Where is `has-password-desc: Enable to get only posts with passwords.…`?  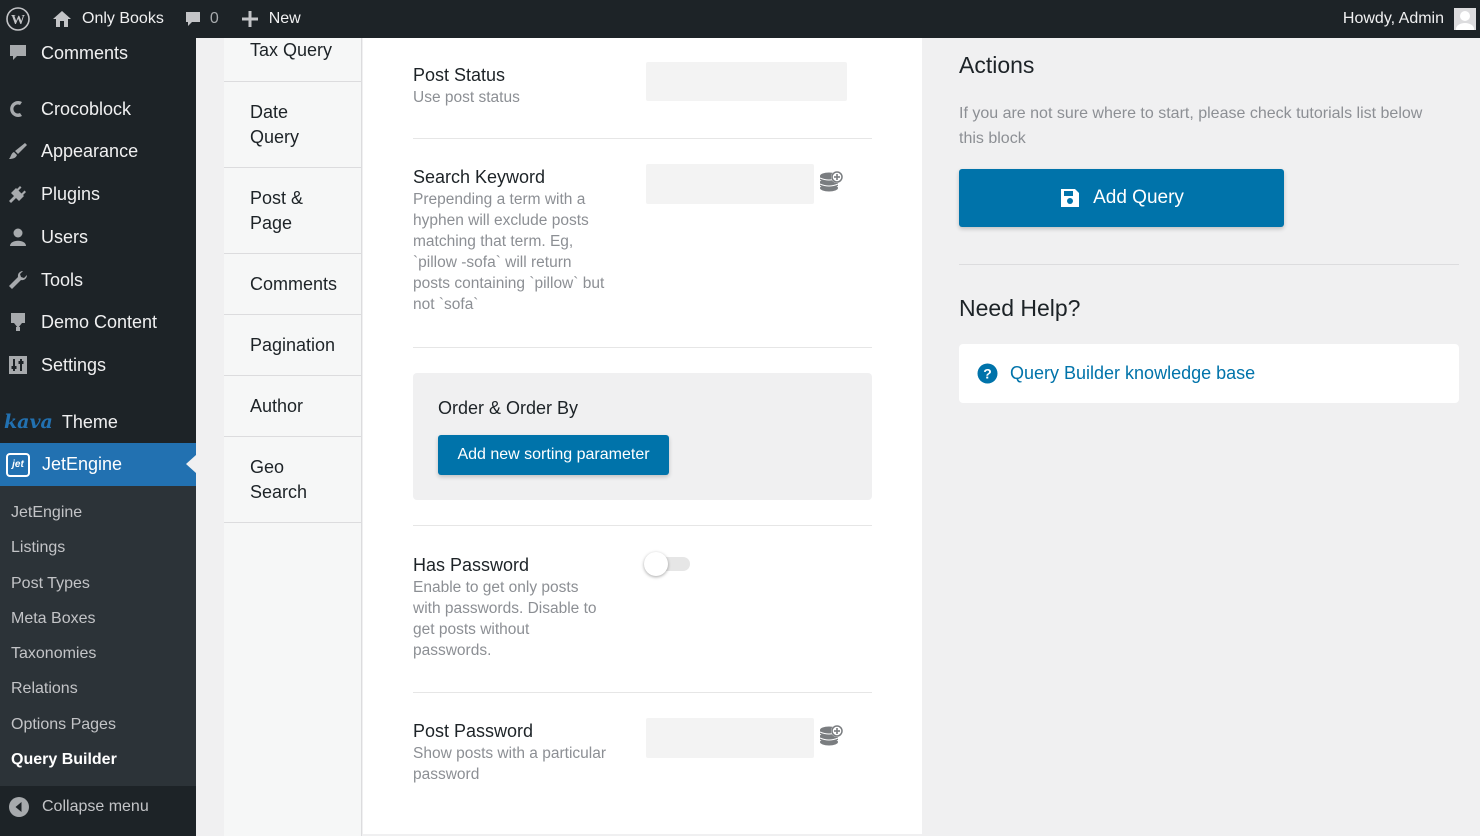
has-password-desc: Enable to get only posts with passwords.… is located at coordinates (505, 619).